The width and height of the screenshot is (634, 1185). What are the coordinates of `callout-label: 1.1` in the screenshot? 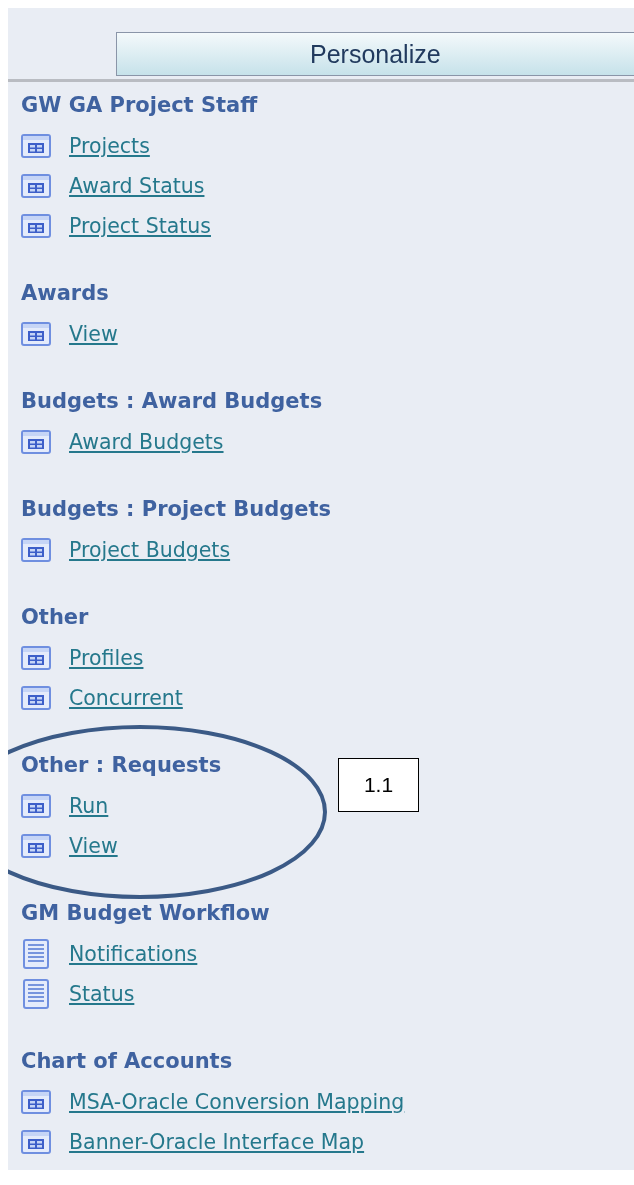 It's located at (378, 785).